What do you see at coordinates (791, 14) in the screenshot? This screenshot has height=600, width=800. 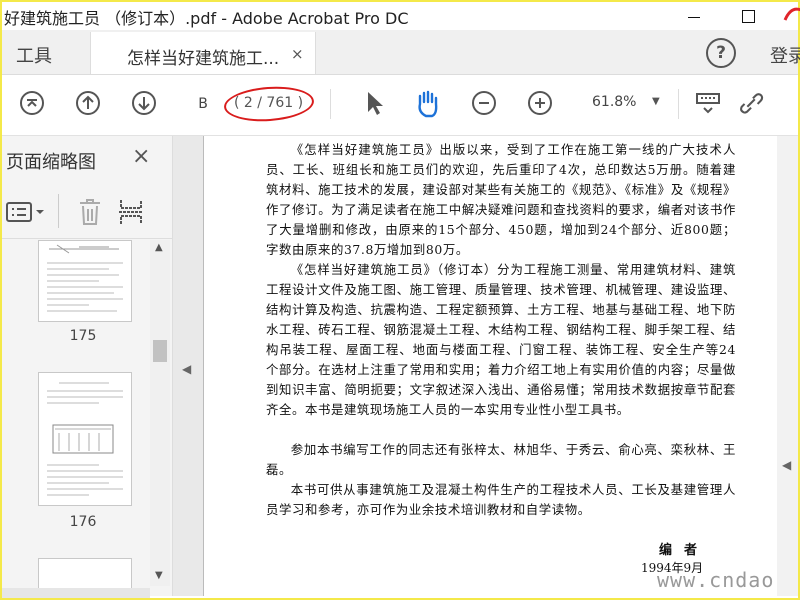 I see `close-window-icon` at bounding box center [791, 14].